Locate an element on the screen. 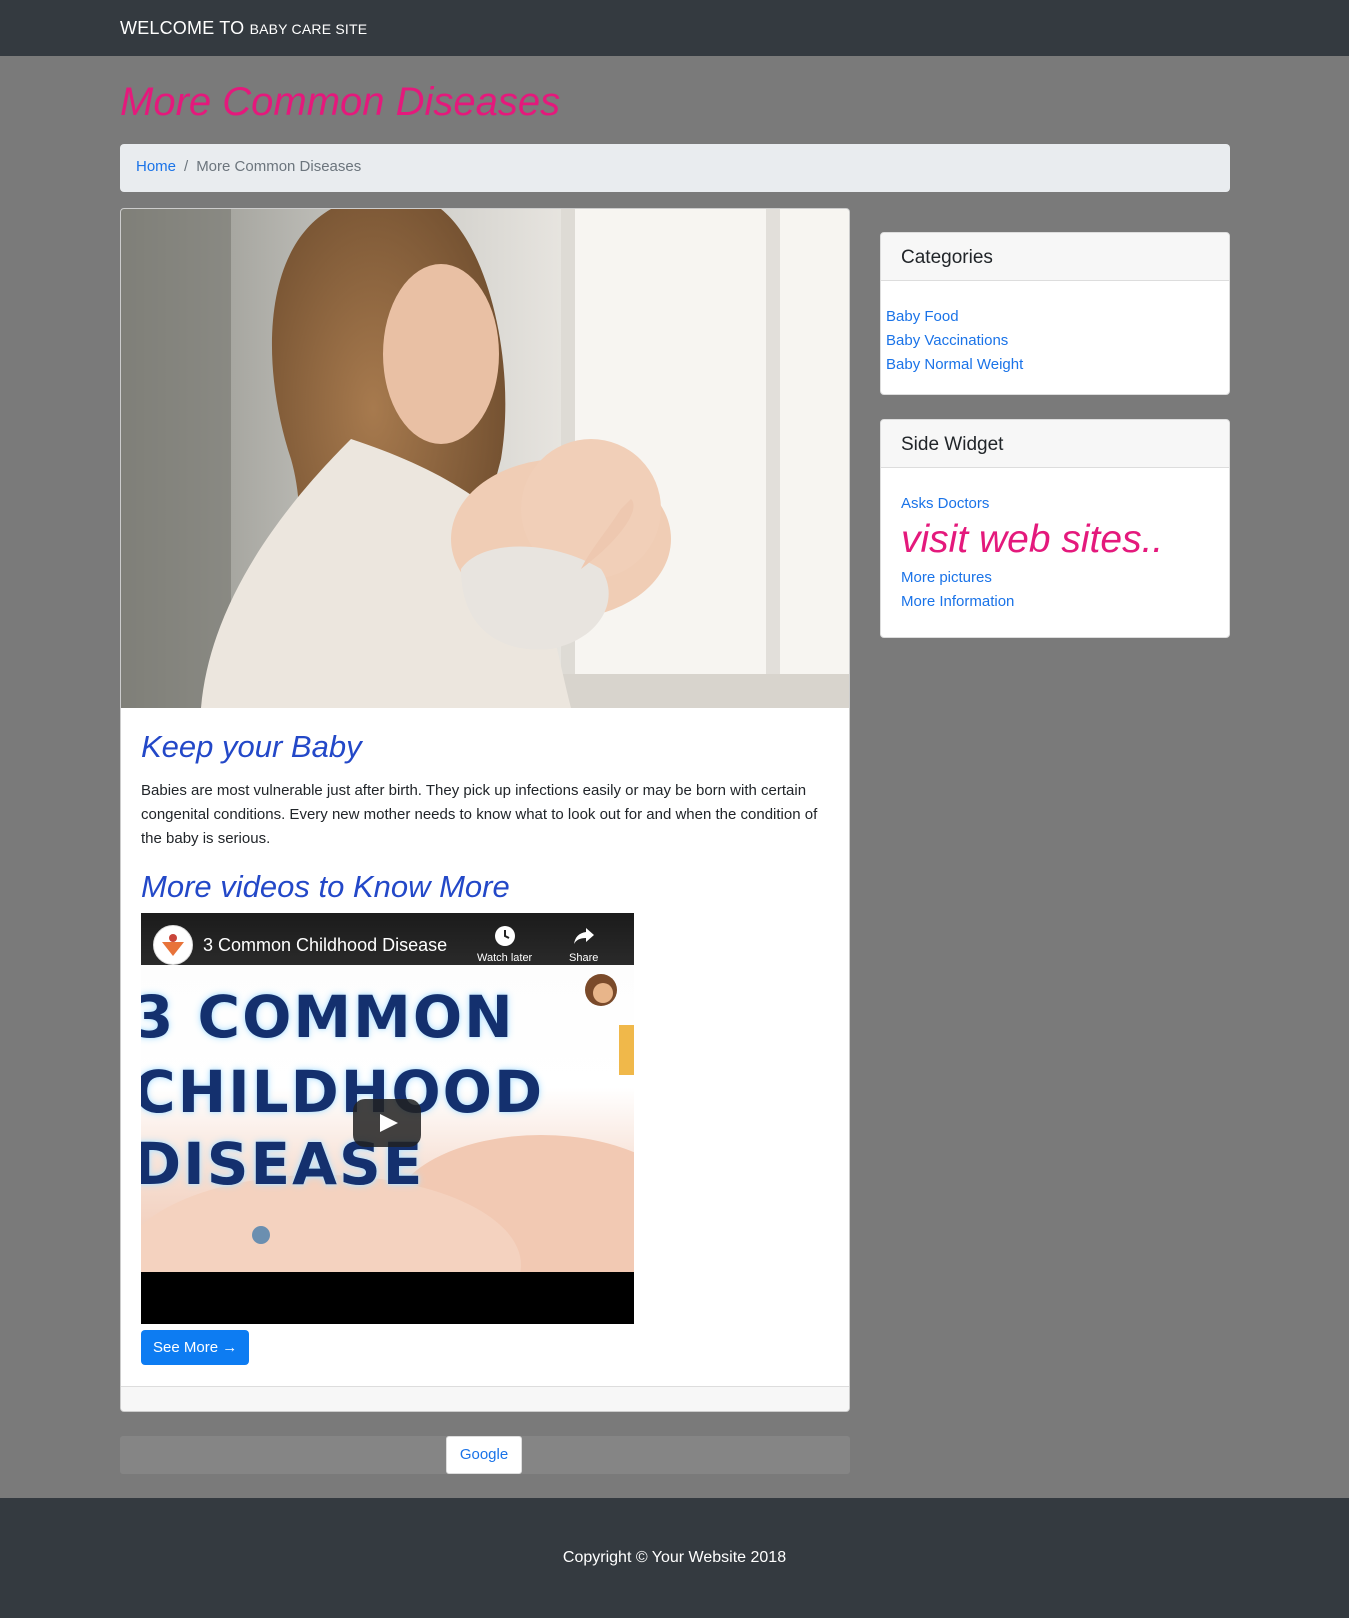  thumb-line-2: CHILDHOOD is located at coordinates (343, 1092).